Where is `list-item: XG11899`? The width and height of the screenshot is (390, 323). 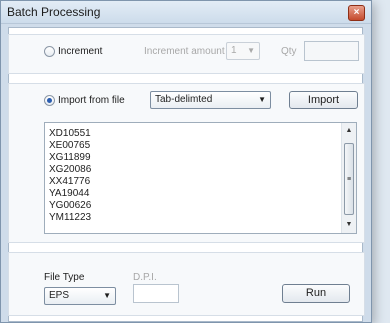
list-item: XG11899 is located at coordinates (70, 158).